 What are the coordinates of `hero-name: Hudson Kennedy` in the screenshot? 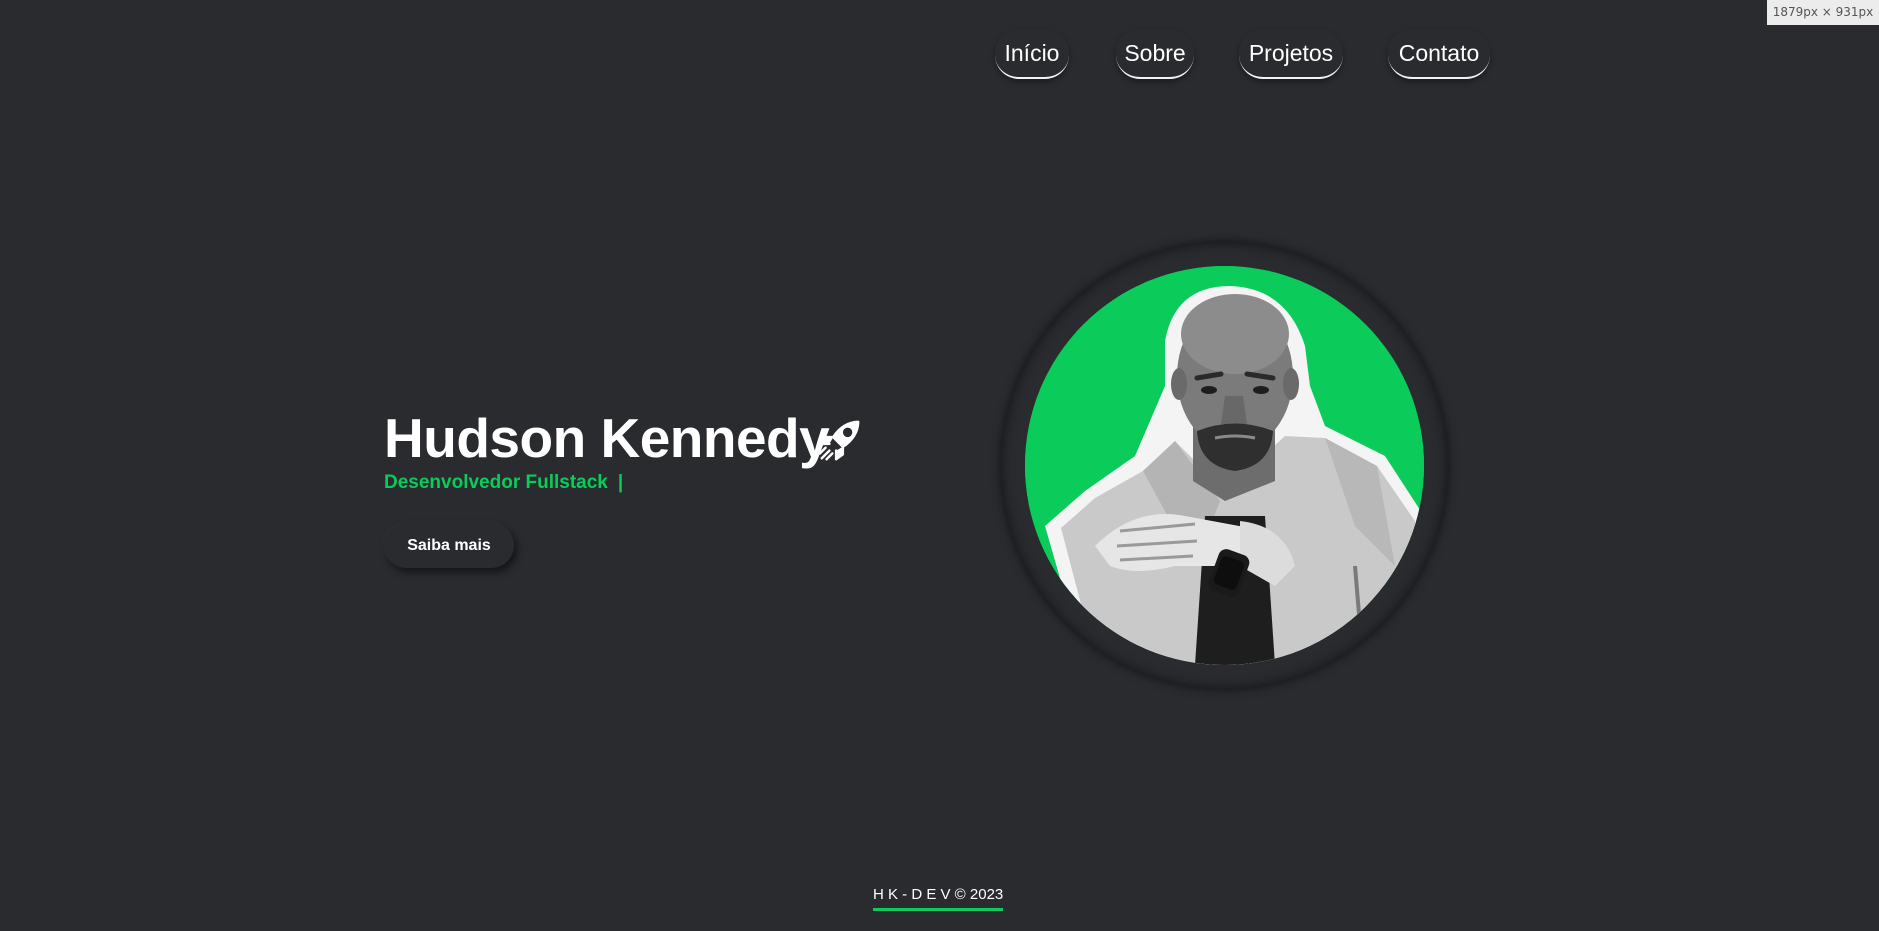 It's located at (607, 438).